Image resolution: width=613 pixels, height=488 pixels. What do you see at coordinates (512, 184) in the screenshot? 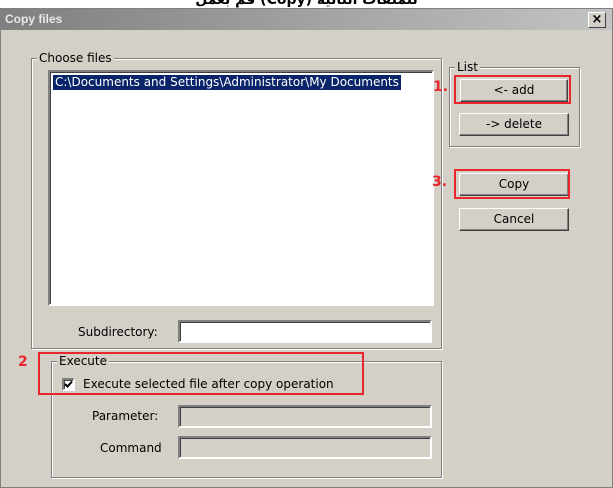
I see `copy-button-highlight` at bounding box center [512, 184].